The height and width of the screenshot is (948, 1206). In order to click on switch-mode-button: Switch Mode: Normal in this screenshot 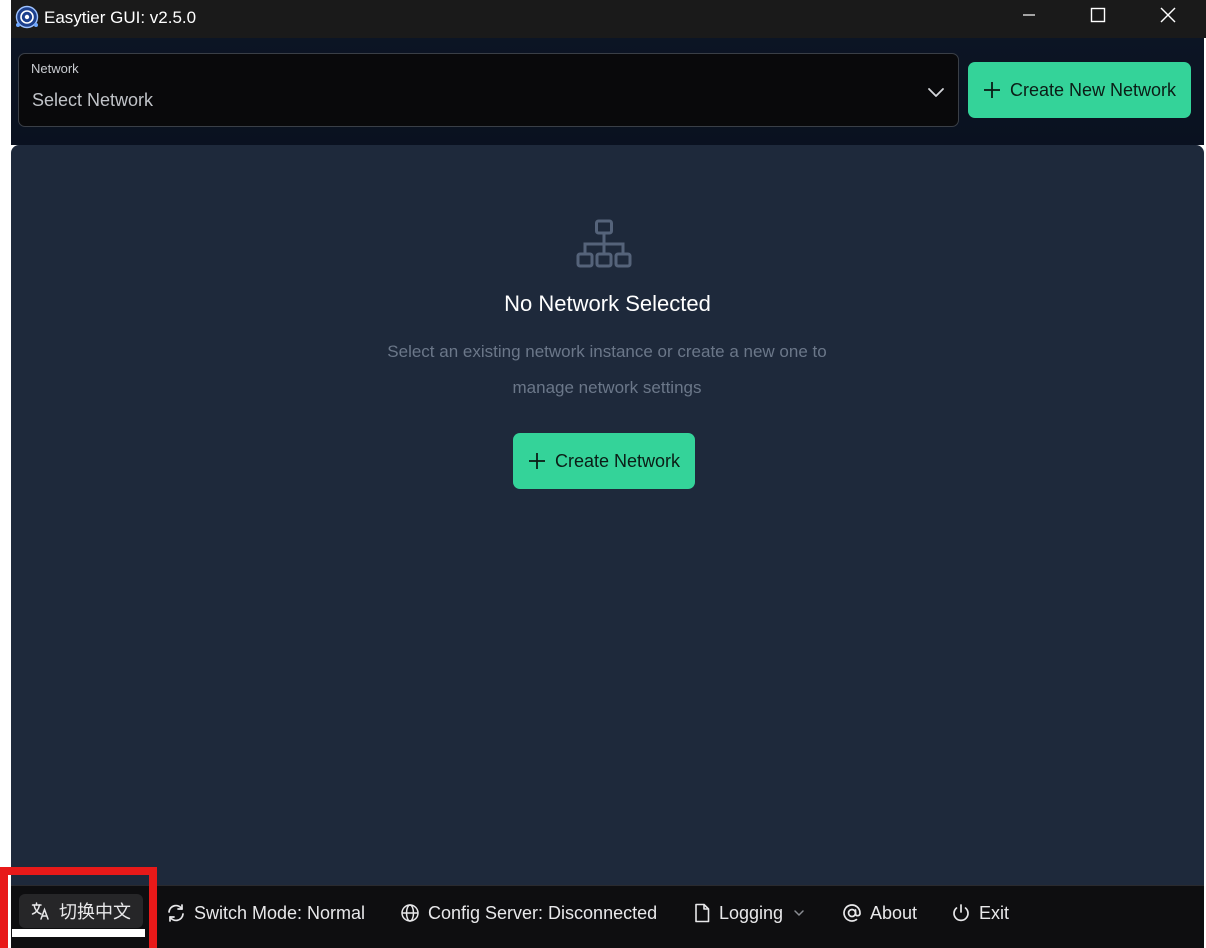, I will do `click(265, 913)`.